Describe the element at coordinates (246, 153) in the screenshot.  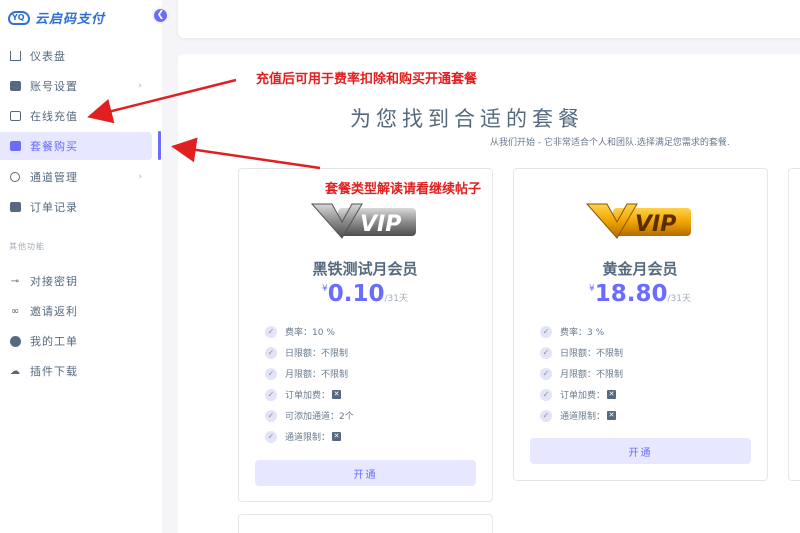
I see `arrow-to-package` at that location.